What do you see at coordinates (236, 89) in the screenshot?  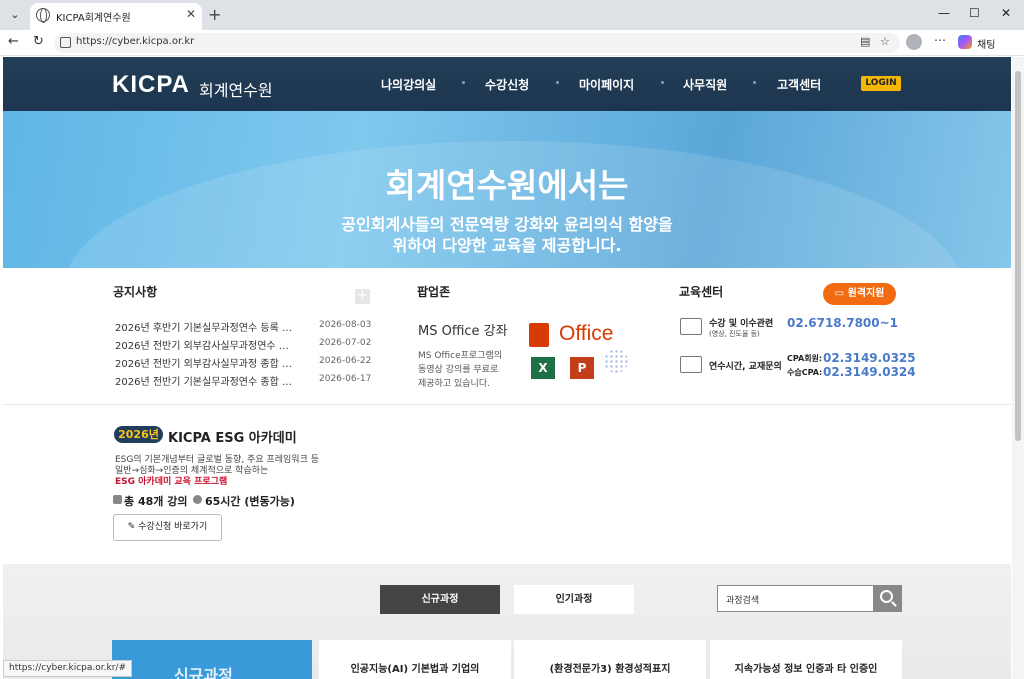 I see `logo-subtitle: 회계연수원` at bounding box center [236, 89].